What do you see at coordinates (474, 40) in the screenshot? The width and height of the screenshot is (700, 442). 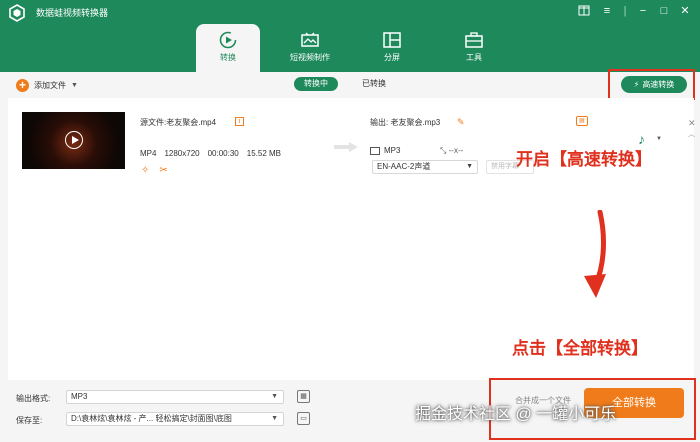 I see `toolbox-icon` at bounding box center [474, 40].